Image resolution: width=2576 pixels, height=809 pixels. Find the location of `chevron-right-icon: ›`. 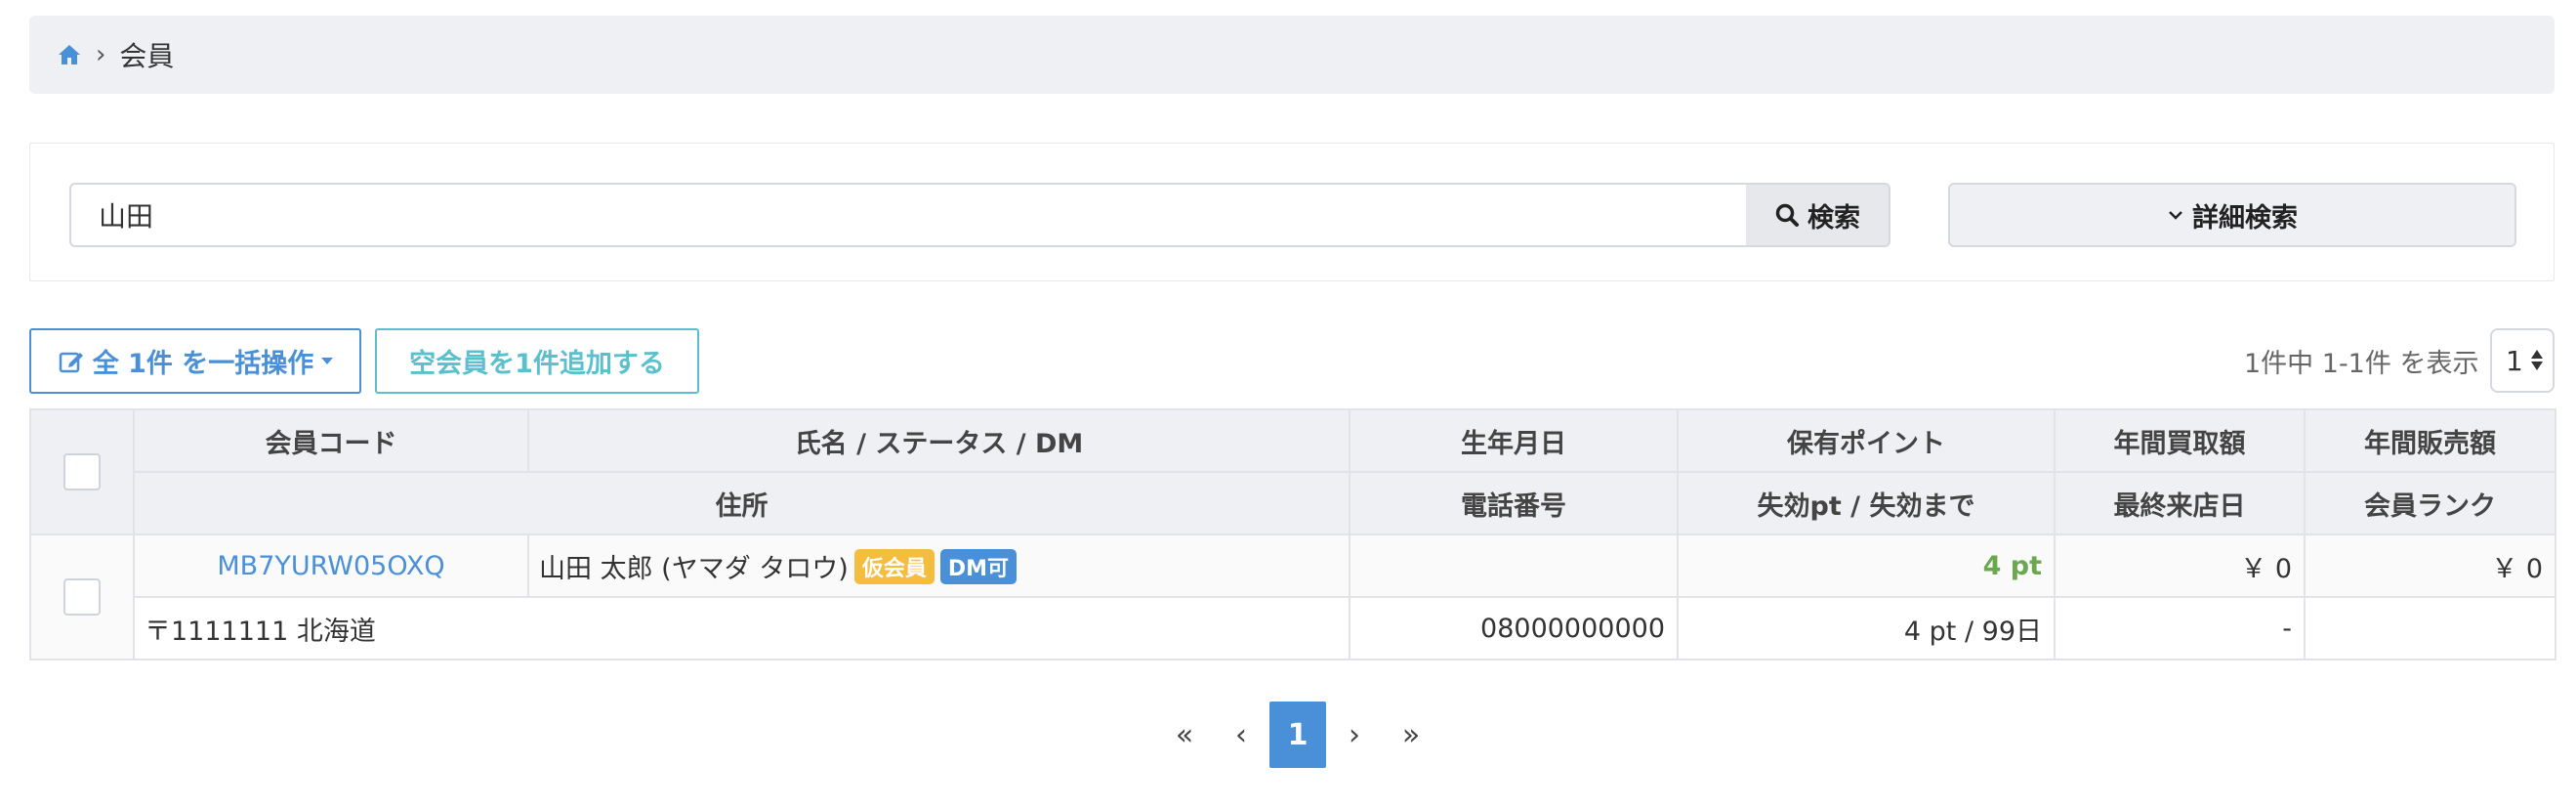

chevron-right-icon: › is located at coordinates (101, 54).